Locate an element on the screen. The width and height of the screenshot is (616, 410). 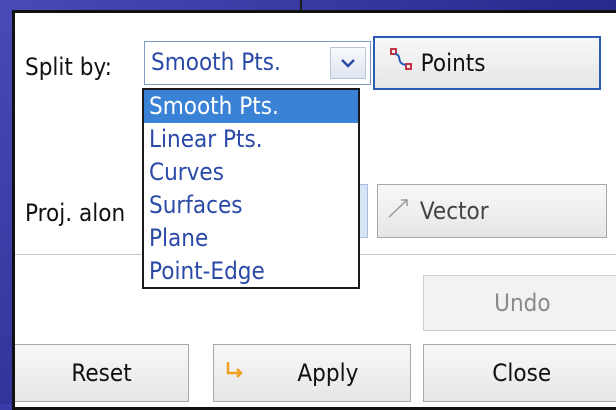
close-button: Close is located at coordinates (519, 373).